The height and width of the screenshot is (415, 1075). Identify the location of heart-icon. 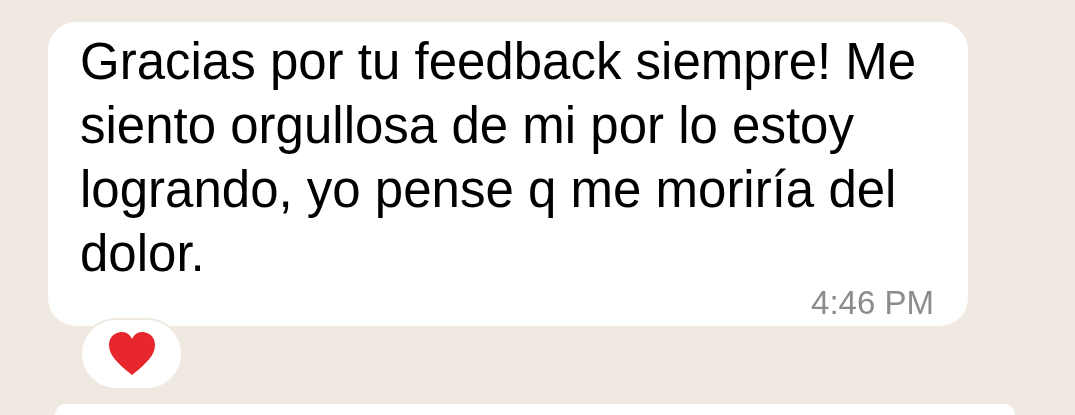
(131, 354).